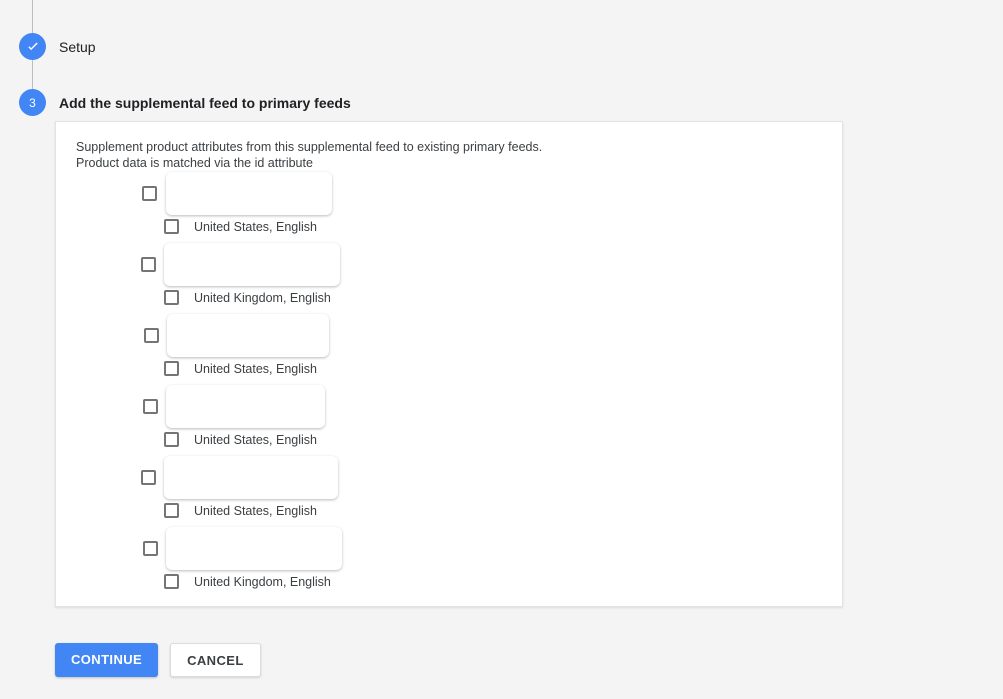  I want to click on step-number-badge: 3, so click(32, 102).